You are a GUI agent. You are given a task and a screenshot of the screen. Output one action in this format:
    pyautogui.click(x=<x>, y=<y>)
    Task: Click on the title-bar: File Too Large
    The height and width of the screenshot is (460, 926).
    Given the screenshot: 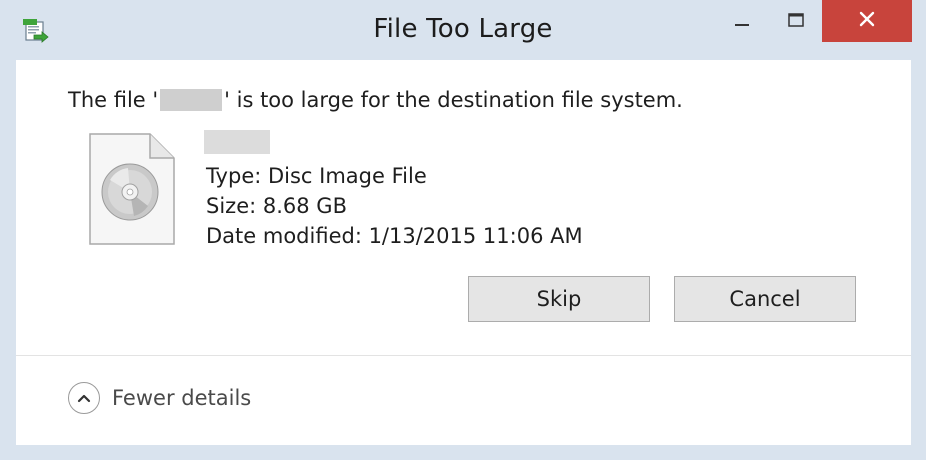 What is the action you would take?
    pyautogui.click(x=463, y=29)
    